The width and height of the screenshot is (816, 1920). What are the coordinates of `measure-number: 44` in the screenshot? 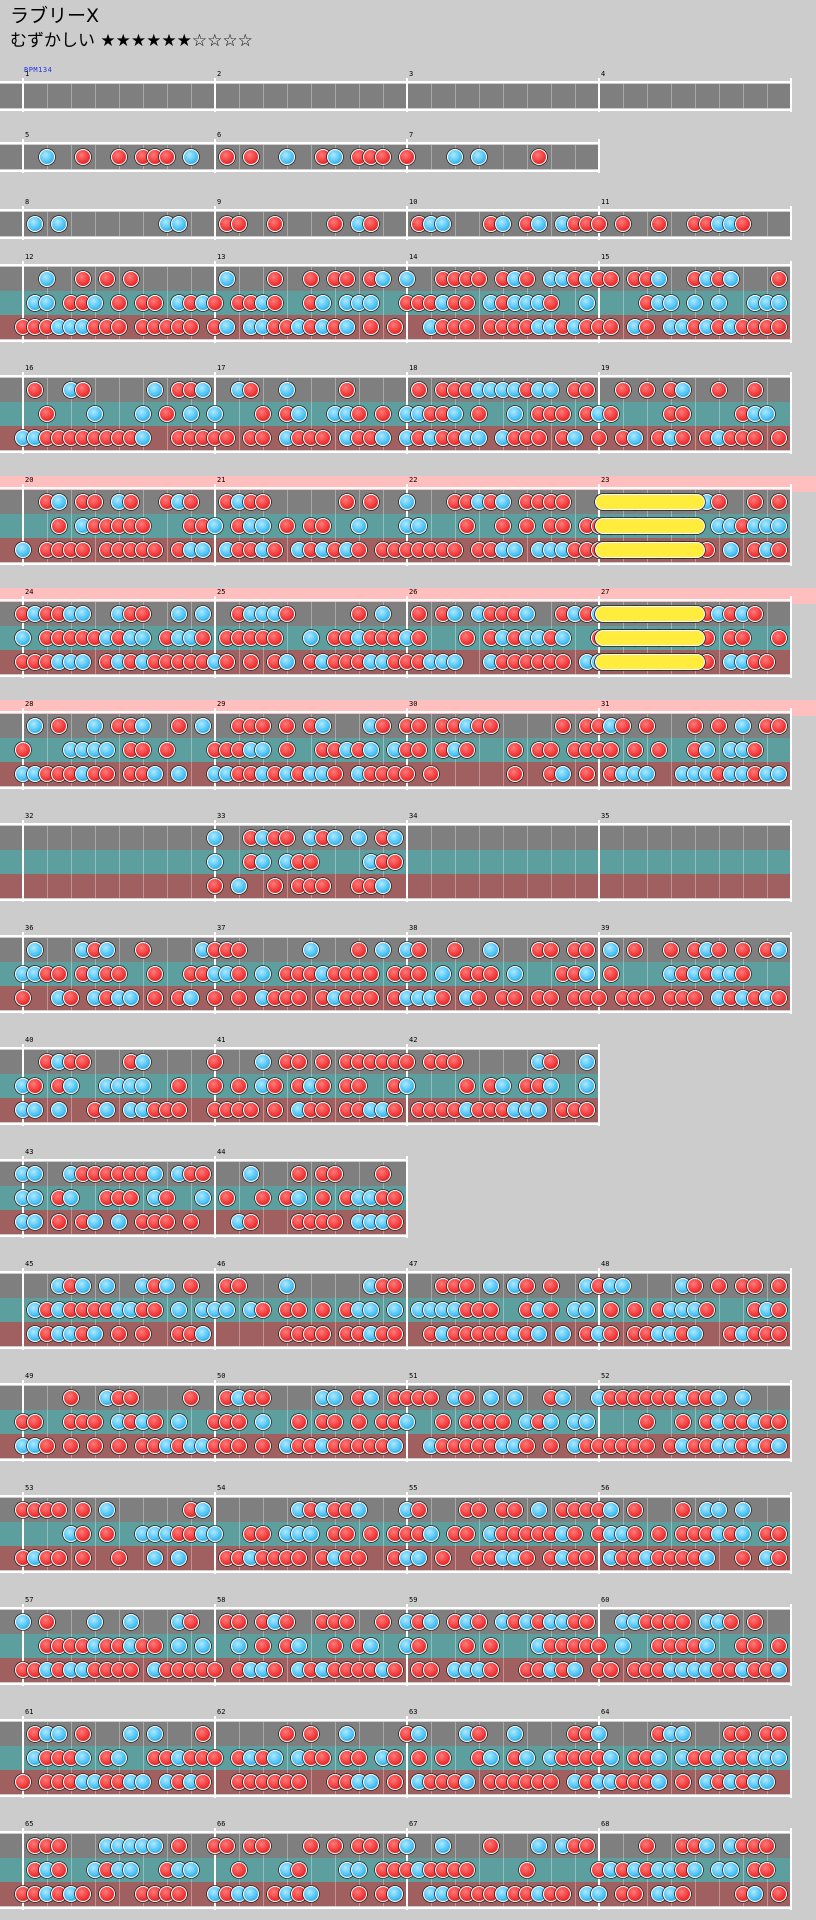 It's located at (221, 1152).